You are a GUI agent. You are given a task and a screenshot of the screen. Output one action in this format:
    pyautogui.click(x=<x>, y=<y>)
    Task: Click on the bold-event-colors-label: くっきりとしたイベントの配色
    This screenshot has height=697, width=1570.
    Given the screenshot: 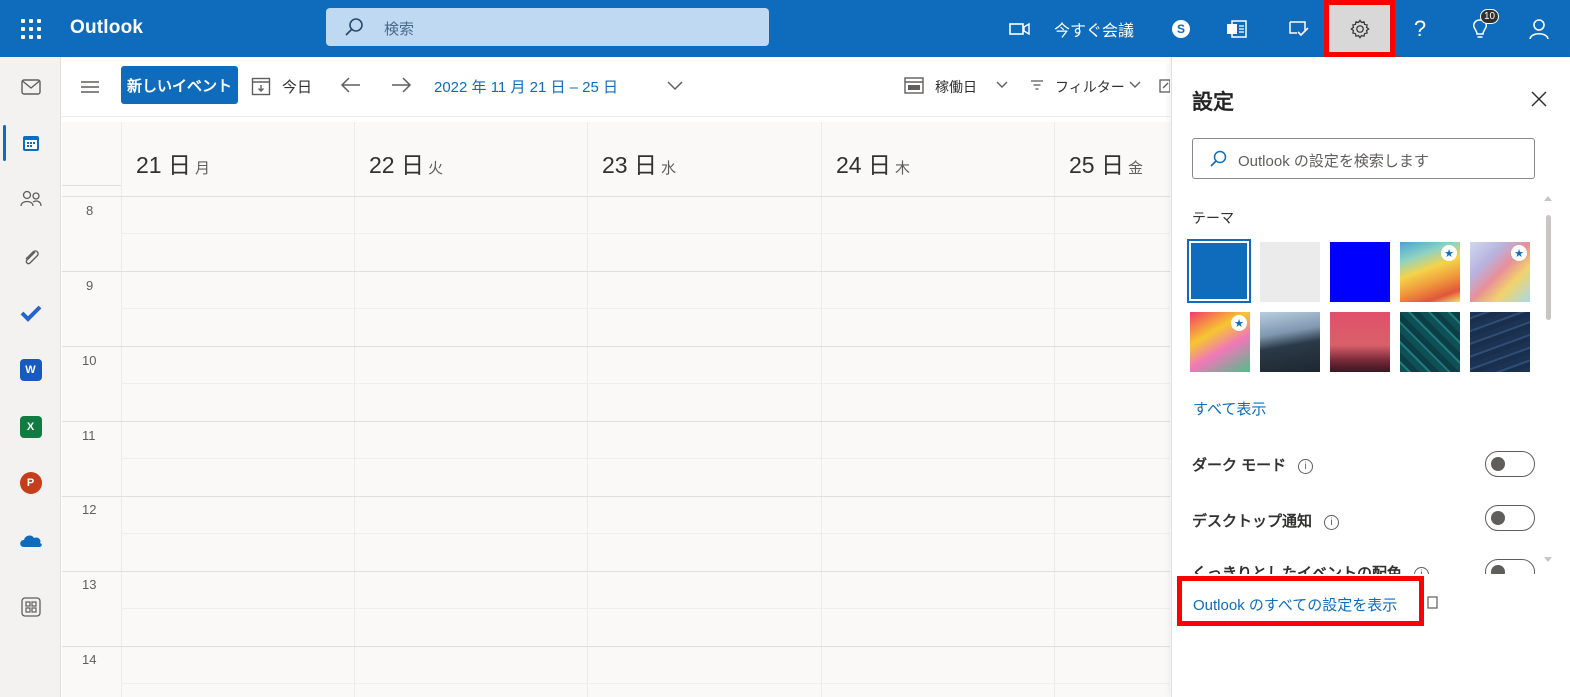 What is the action you would take?
    pyautogui.click(x=1297, y=569)
    